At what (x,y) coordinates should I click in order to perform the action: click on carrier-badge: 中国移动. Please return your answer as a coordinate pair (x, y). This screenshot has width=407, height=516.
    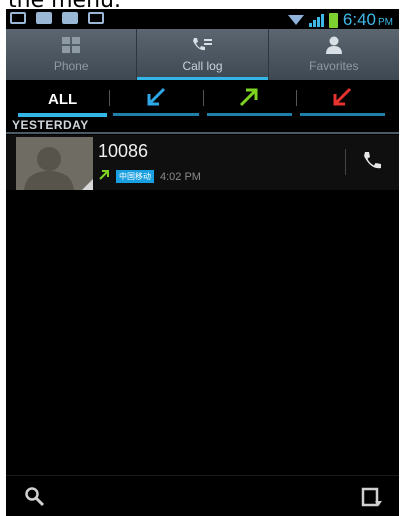
    Looking at the image, I should click on (135, 176).